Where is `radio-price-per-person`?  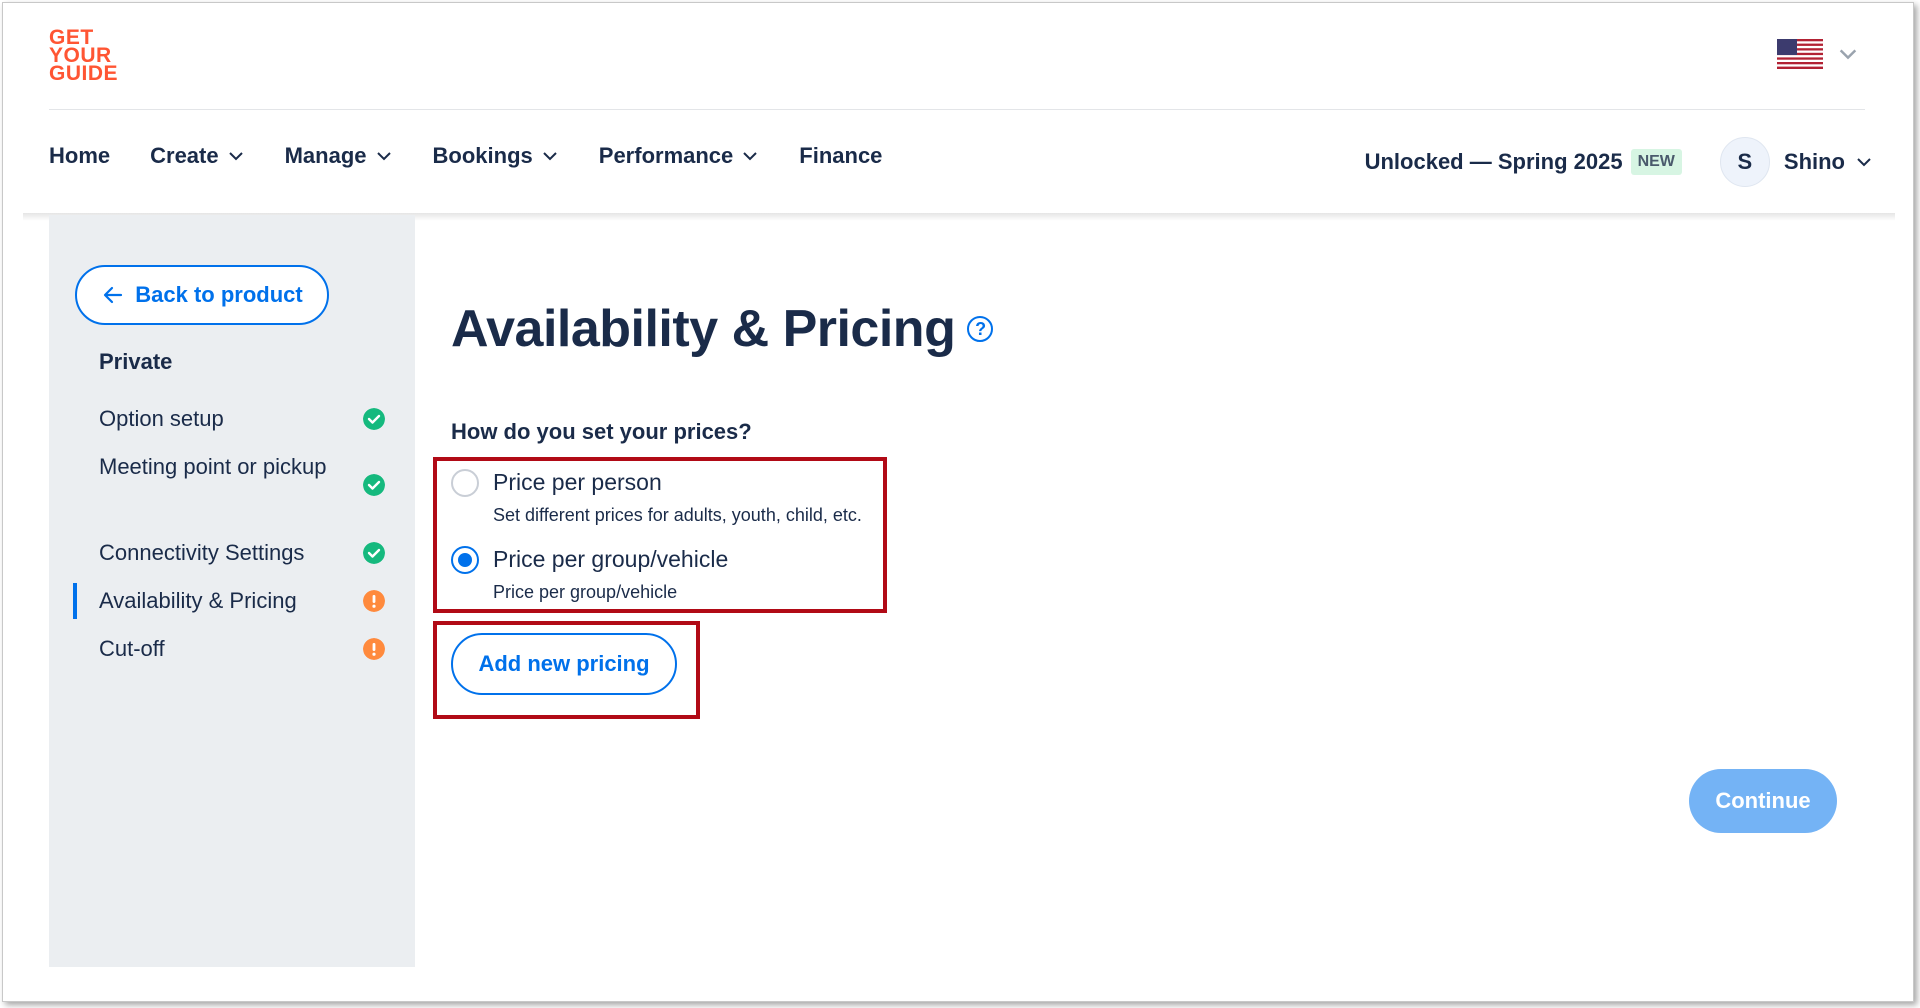 radio-price-per-person is located at coordinates (465, 483).